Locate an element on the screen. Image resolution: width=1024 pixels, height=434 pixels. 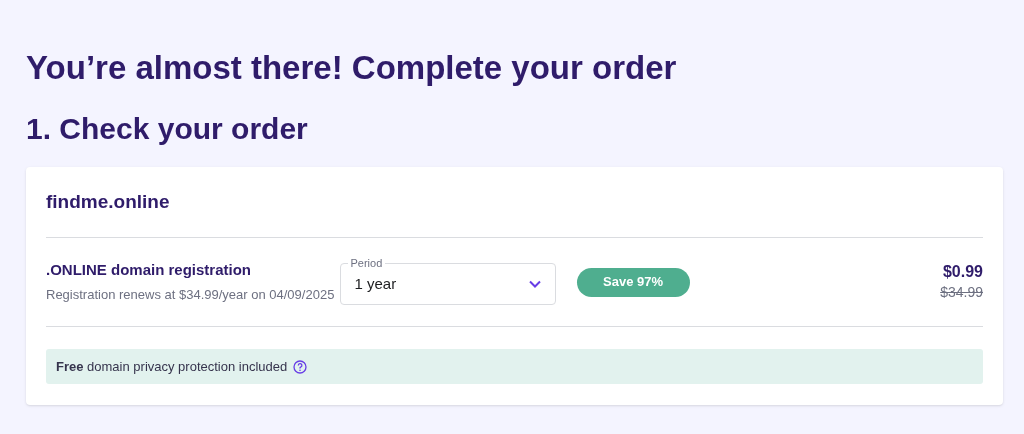
renewal-note: Registration renews at $34.99/year on 04/09/2025 is located at coordinates (191, 294).